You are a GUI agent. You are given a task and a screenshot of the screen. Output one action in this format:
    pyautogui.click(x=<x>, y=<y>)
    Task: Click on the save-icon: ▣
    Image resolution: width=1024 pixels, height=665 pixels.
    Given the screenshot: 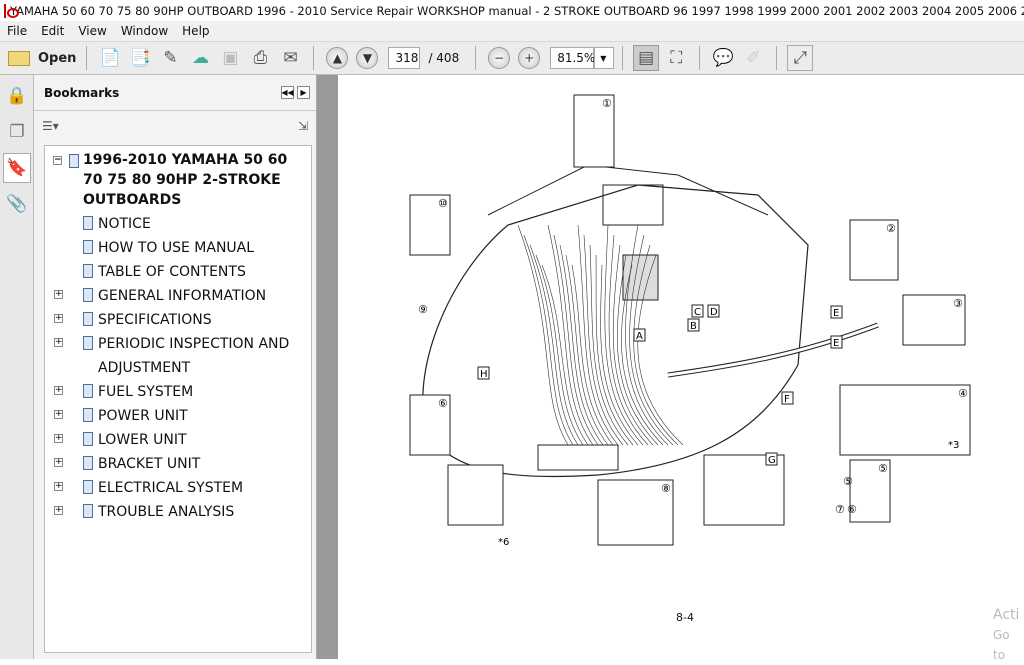 What is the action you would take?
    pyautogui.click(x=230, y=58)
    